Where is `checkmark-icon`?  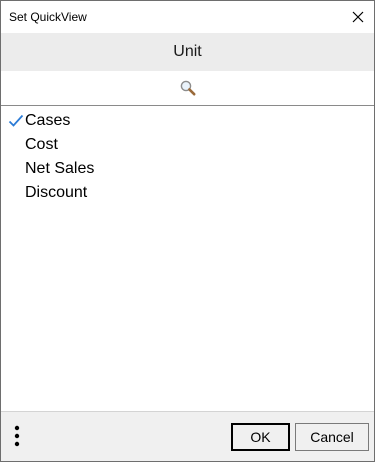
checkmark-icon is located at coordinates (16, 120).